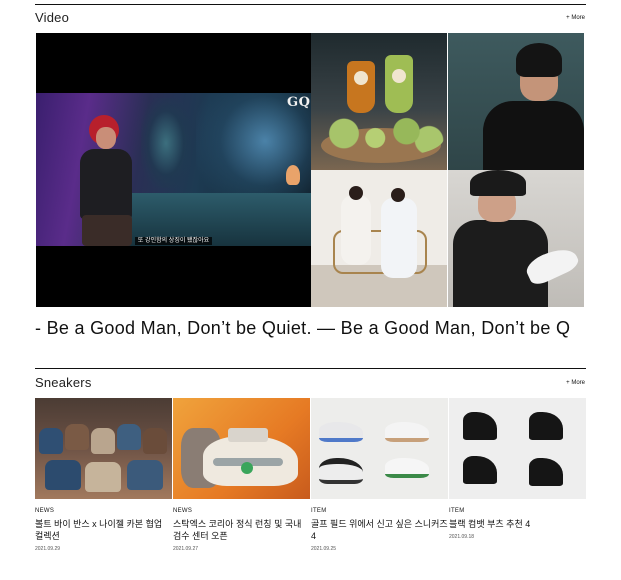  I want to click on video-thumb-beanie-portrait, so click(516, 101).